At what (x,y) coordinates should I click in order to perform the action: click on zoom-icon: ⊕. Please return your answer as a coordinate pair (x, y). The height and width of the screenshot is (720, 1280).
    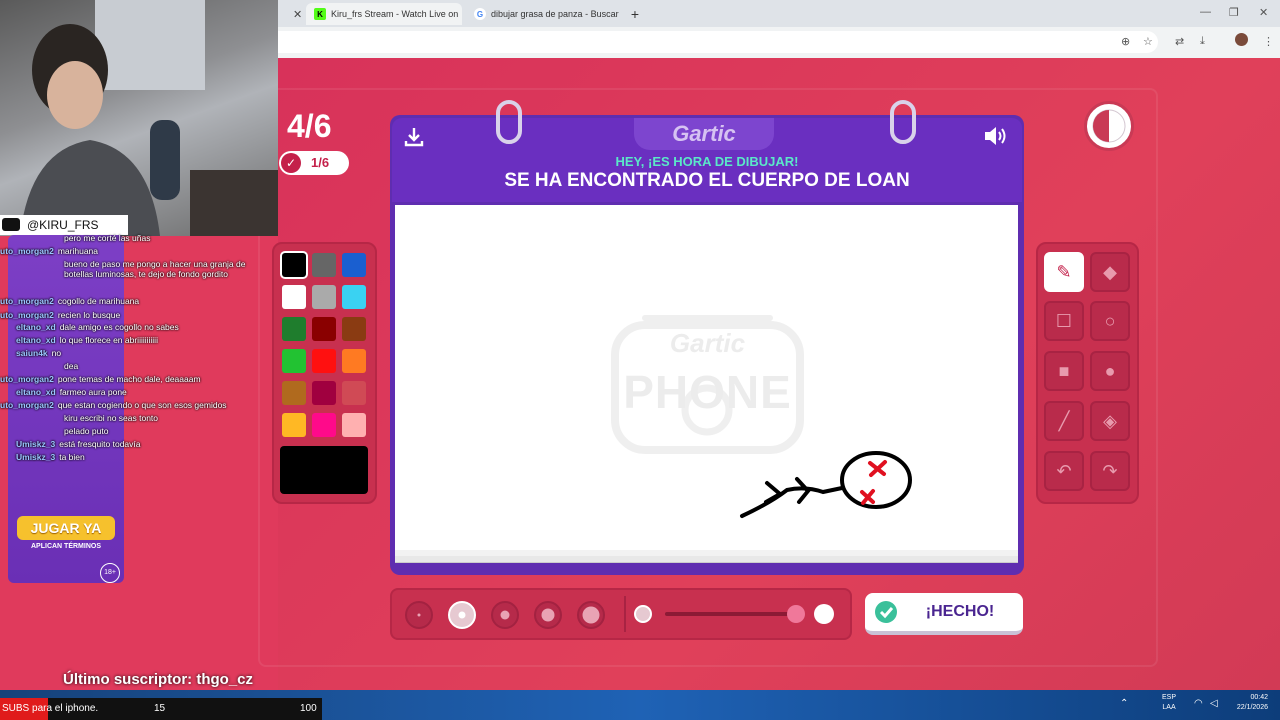
    Looking at the image, I should click on (1125, 41).